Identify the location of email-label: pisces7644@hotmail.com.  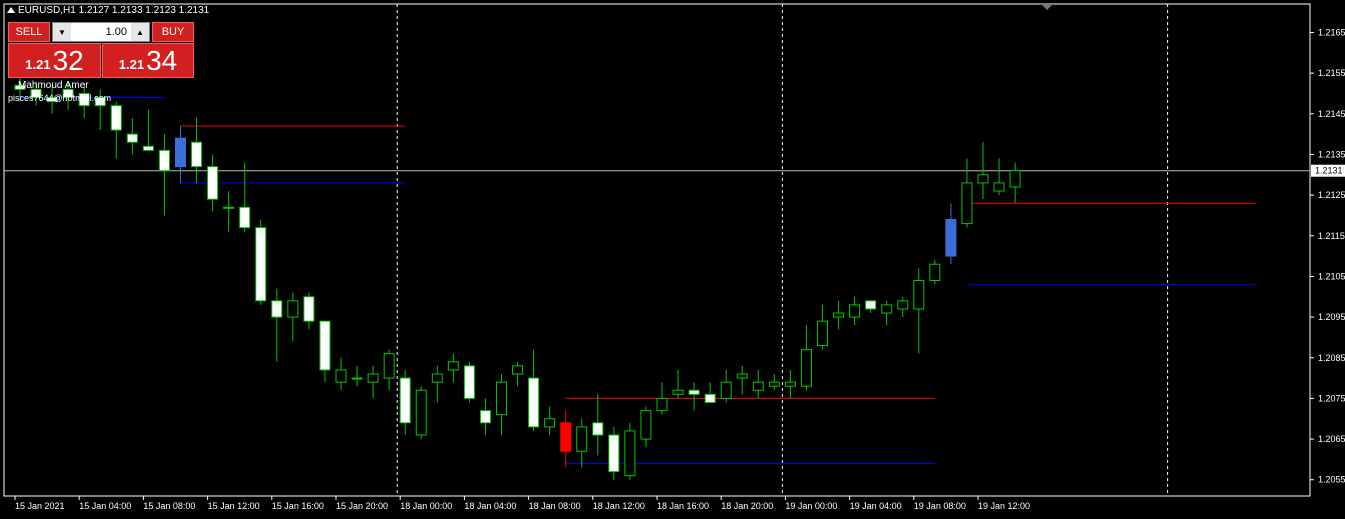
(60, 98).